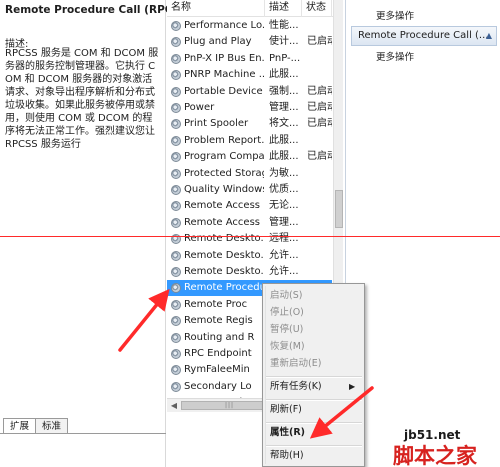 The width and height of the screenshot is (500, 467). What do you see at coordinates (144, 320) in the screenshot?
I see `arrow-to-service` at bounding box center [144, 320].